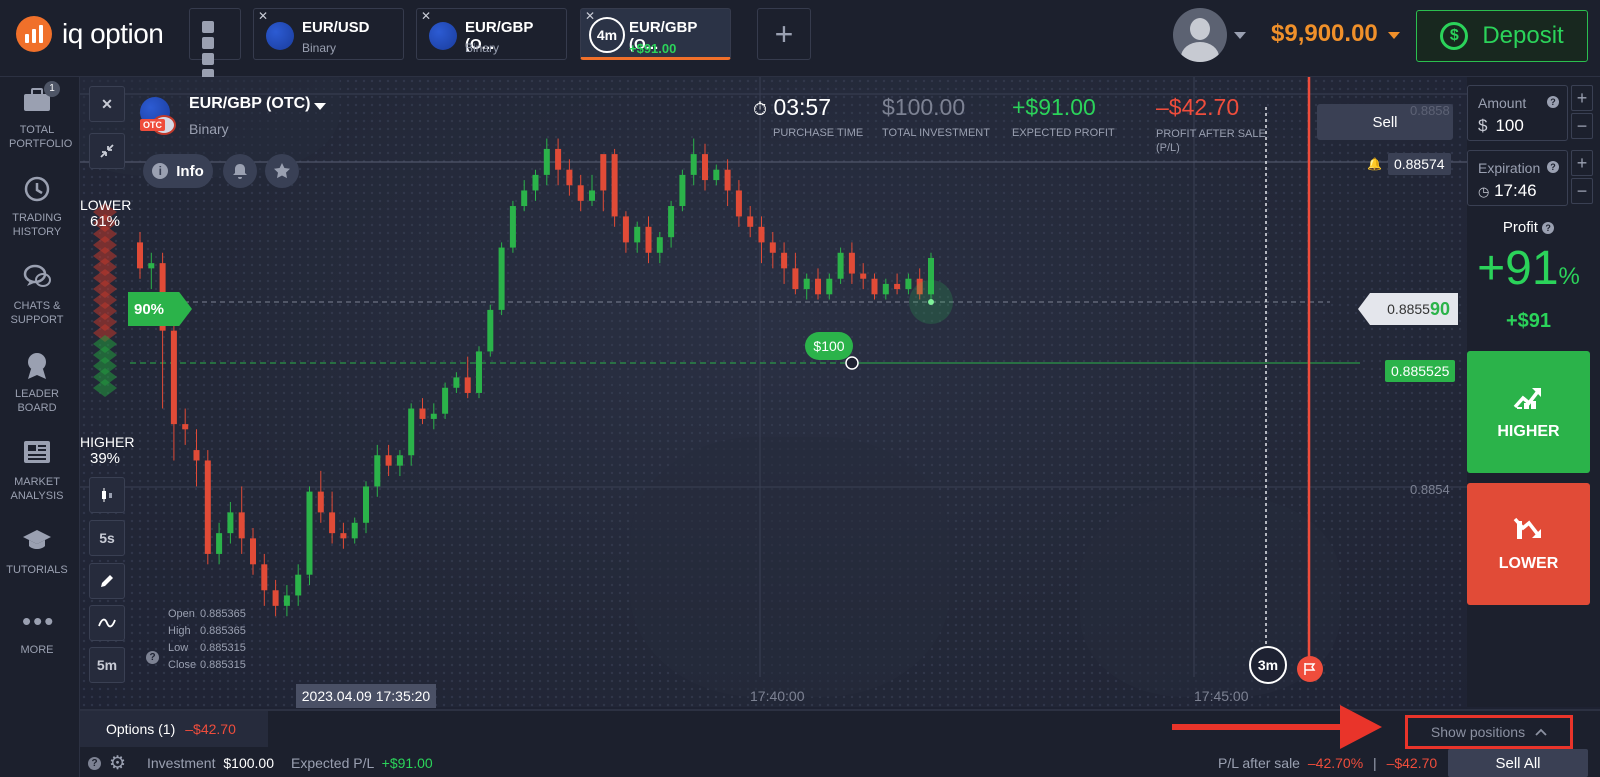 The height and width of the screenshot is (777, 1600). What do you see at coordinates (210, 729) in the screenshot?
I see `options-pl: –$42.70` at bounding box center [210, 729].